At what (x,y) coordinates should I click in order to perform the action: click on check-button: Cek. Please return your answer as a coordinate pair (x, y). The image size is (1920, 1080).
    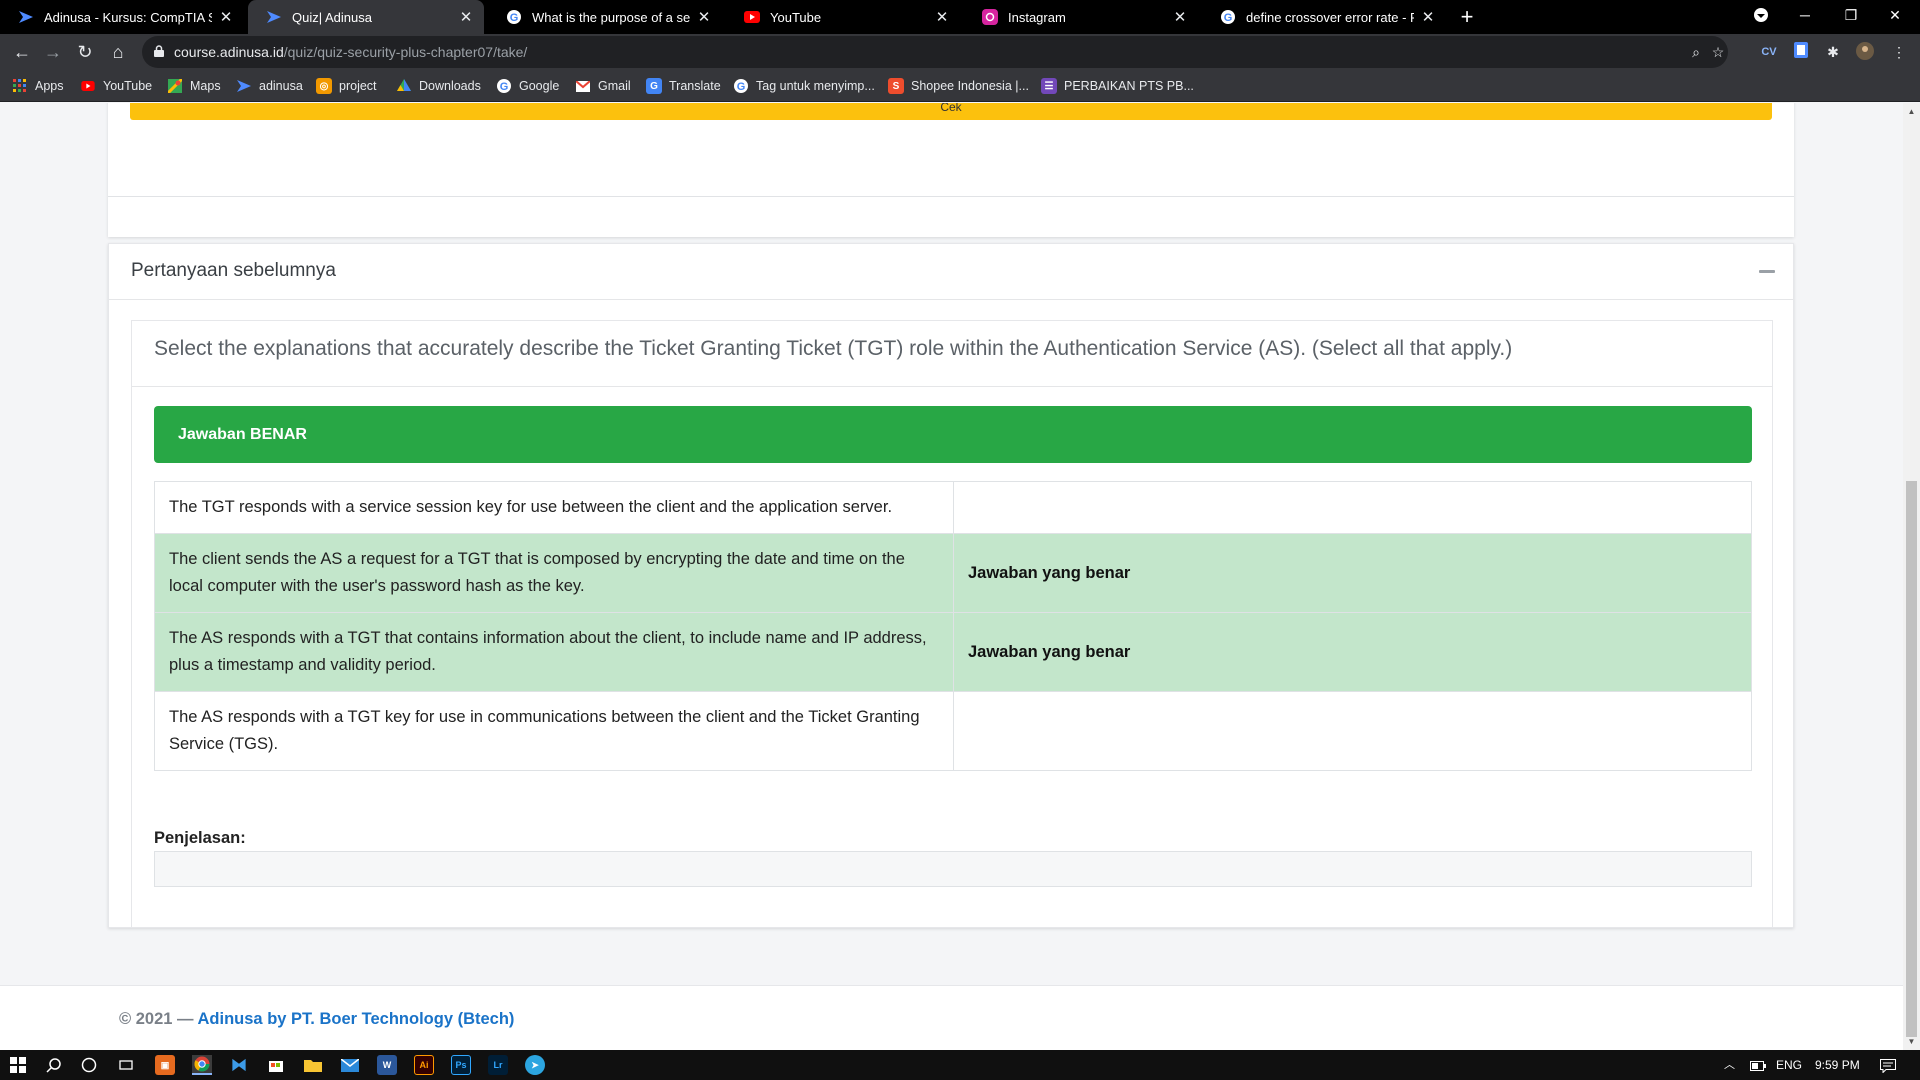
    Looking at the image, I should click on (951, 111).